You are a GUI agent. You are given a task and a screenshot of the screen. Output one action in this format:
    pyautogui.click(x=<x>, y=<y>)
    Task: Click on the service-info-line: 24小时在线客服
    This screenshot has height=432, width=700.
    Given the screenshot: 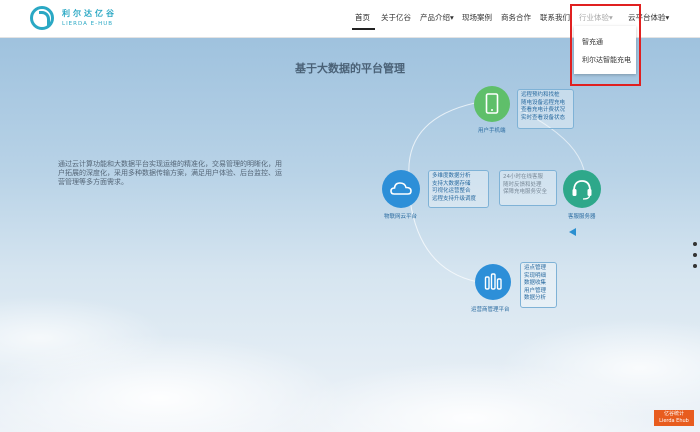 What is the action you would take?
    pyautogui.click(x=523, y=177)
    